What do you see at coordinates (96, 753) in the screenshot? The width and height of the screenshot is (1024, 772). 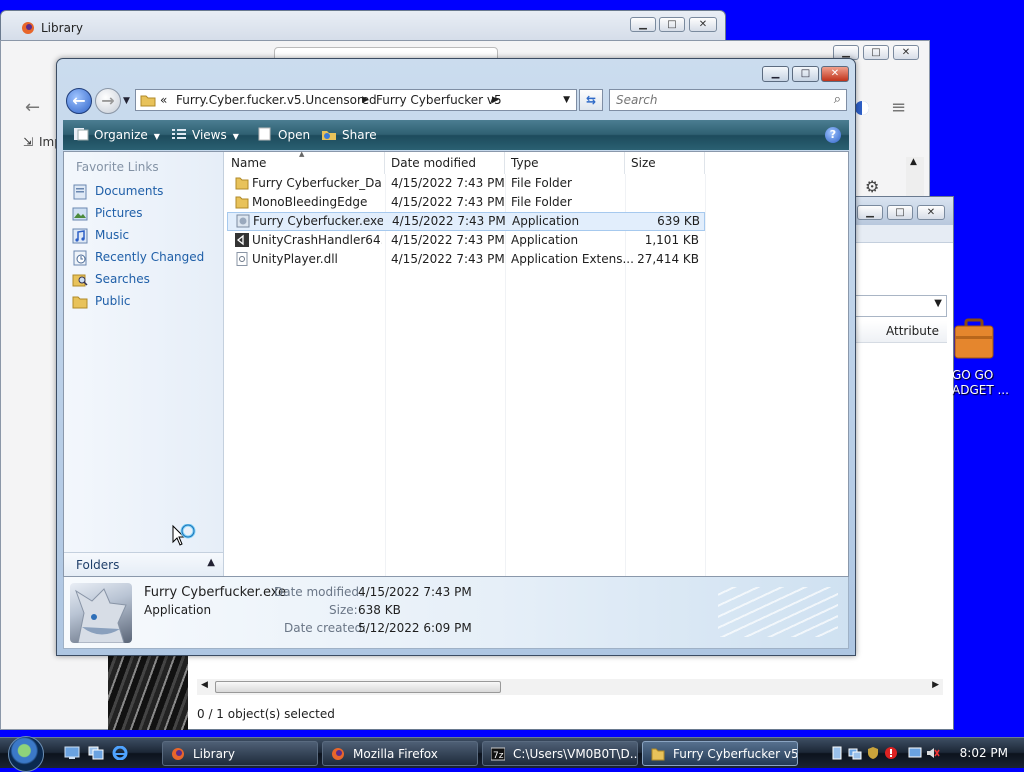 I see `switch-windows-icon` at bounding box center [96, 753].